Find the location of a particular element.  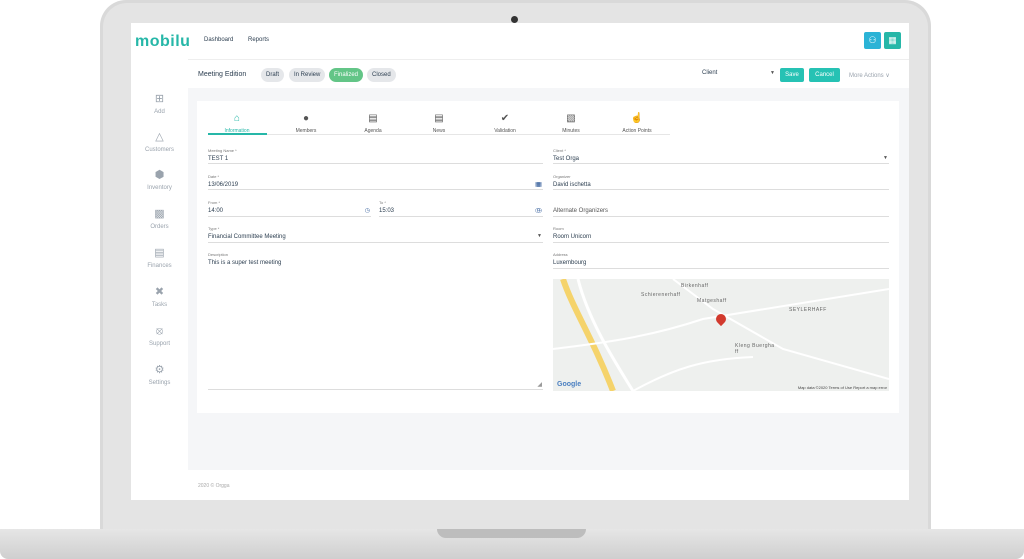

plus-square-icon: ⊞ is located at coordinates (159, 99).